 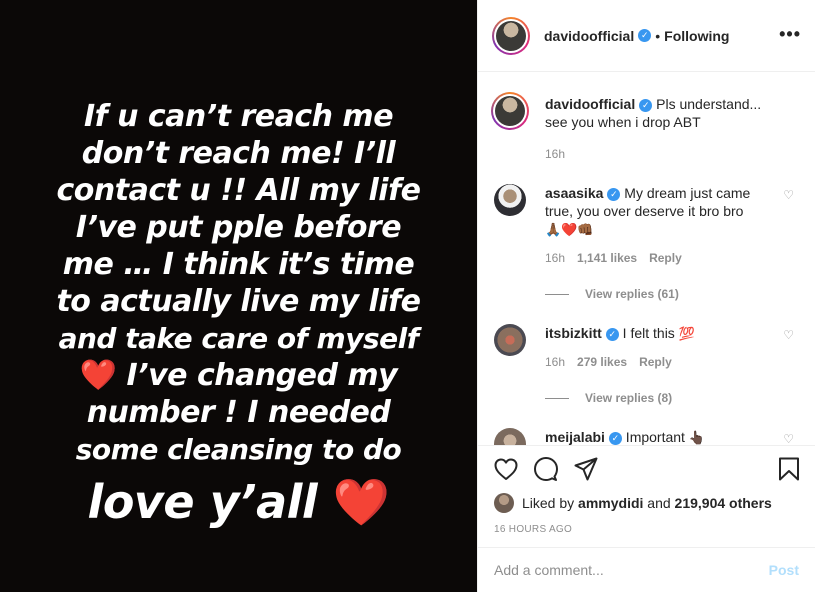 What do you see at coordinates (586, 469) in the screenshot?
I see `share-paper-plane-icon` at bounding box center [586, 469].